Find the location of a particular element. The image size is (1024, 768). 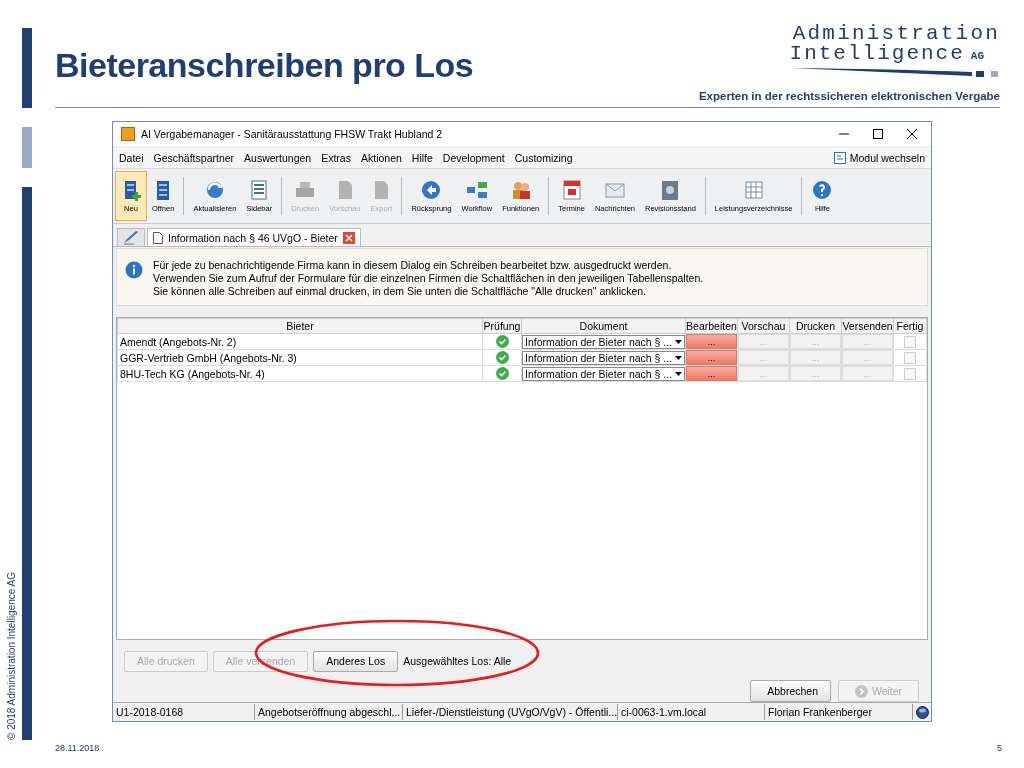

table-cell: 8HU-Tech KG (Angebots-Nr. 4) is located at coordinates (300, 373).